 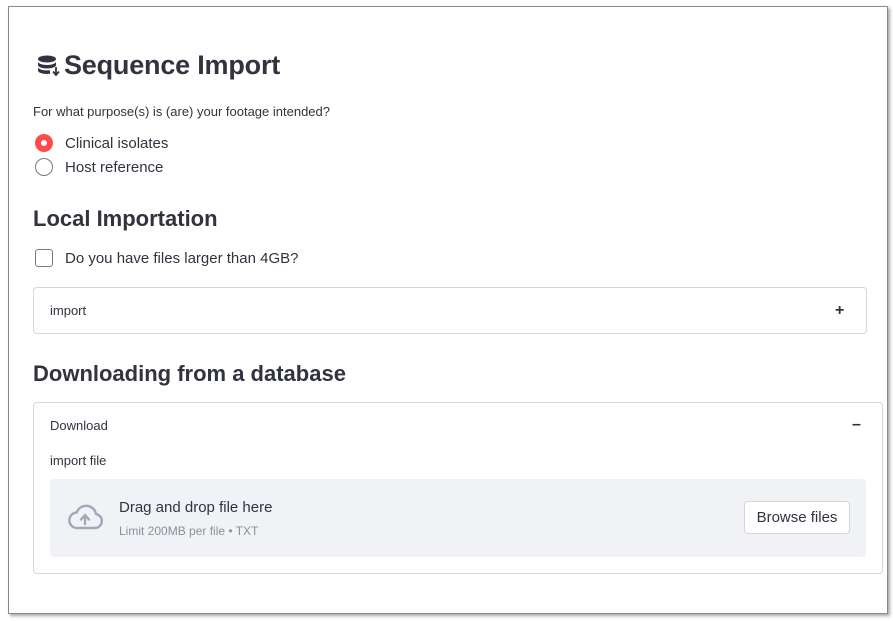 What do you see at coordinates (68, 310) in the screenshot?
I see `import-expander-label: import` at bounding box center [68, 310].